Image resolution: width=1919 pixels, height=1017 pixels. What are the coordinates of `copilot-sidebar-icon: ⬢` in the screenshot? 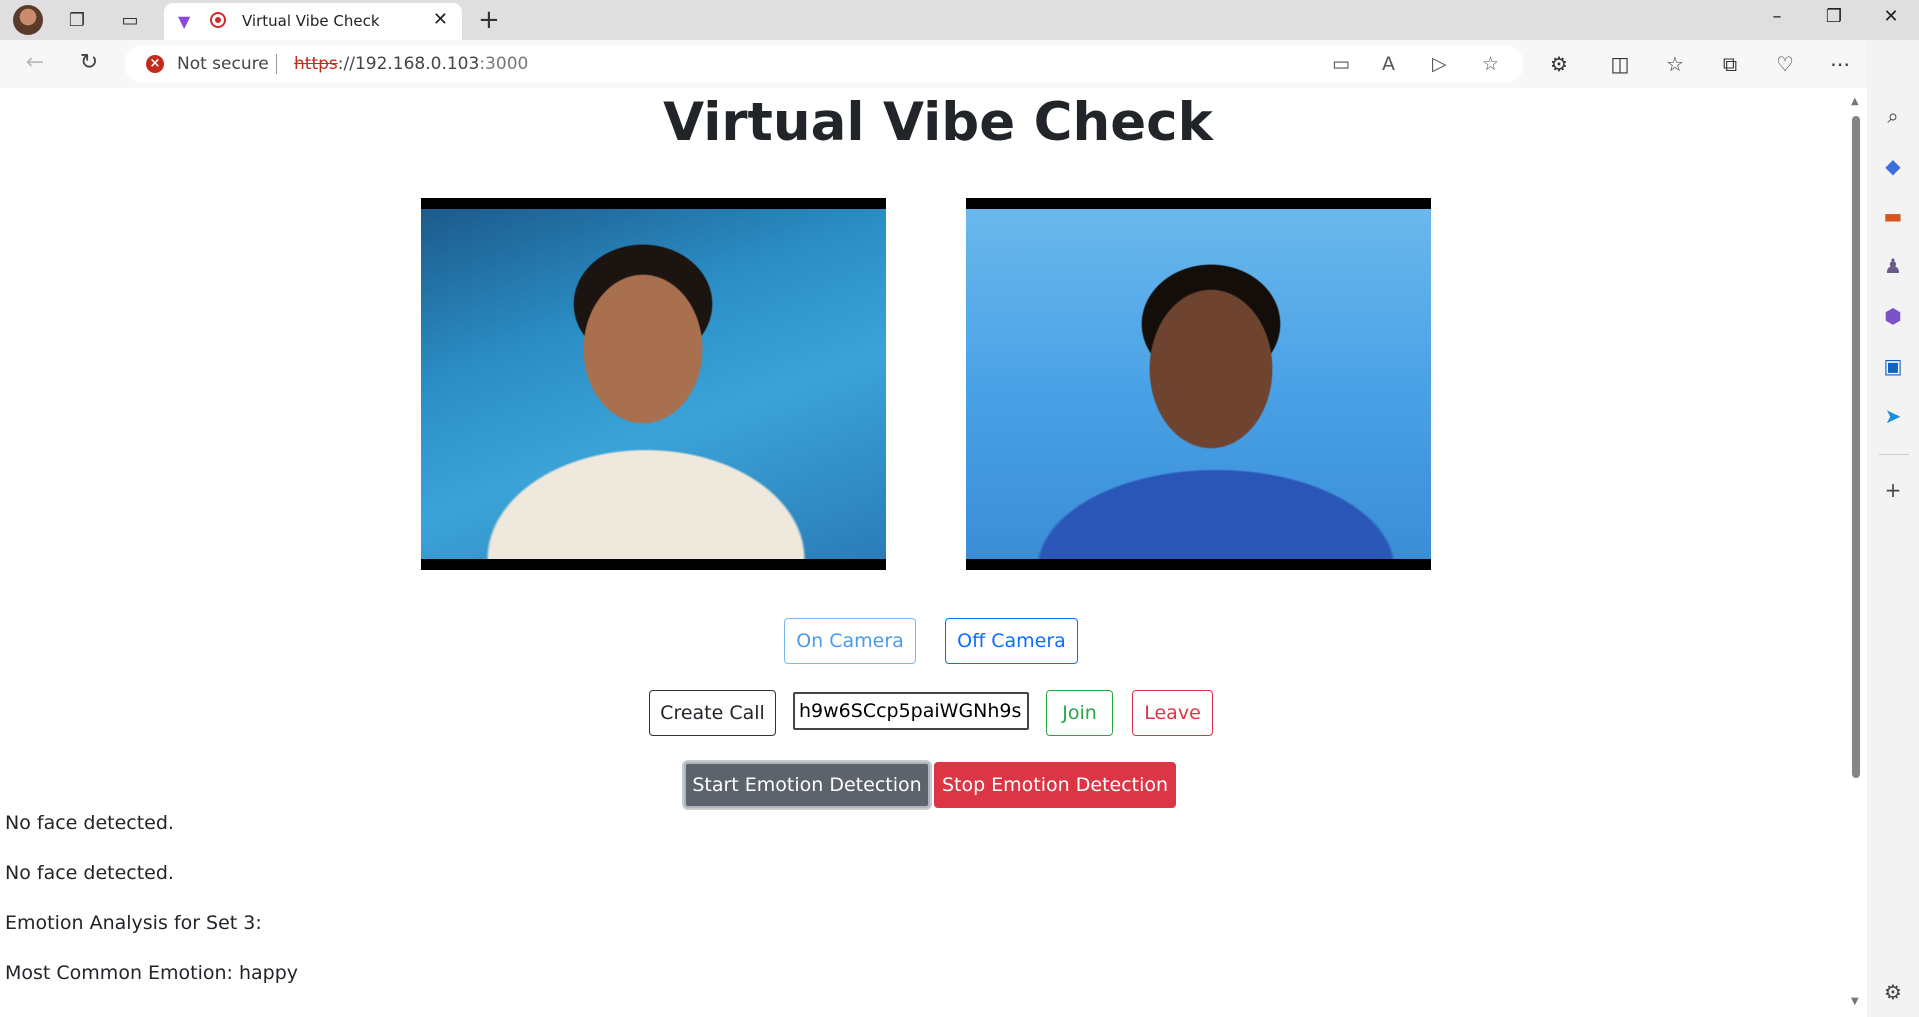 It's located at (1893, 316).